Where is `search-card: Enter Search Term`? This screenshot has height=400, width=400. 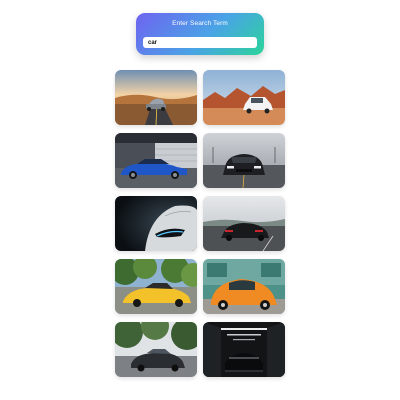 search-card: Enter Search Term is located at coordinates (200, 34).